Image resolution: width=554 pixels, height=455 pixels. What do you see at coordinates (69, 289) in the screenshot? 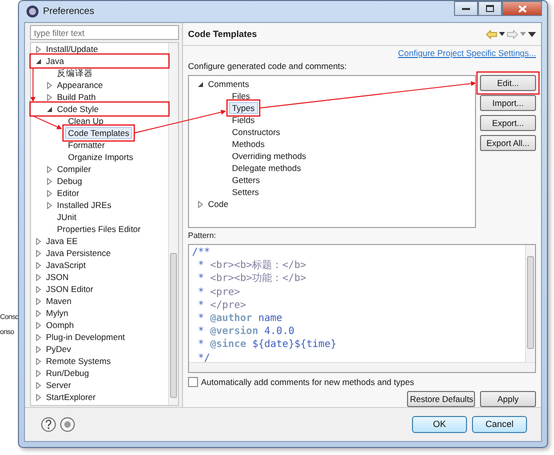
I see `tree-item: JSON Editor` at bounding box center [69, 289].